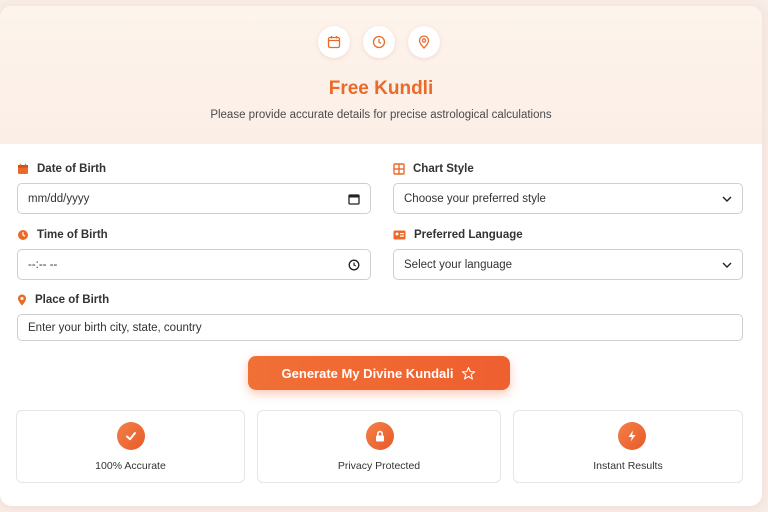 This screenshot has height=512, width=768. What do you see at coordinates (379, 466) in the screenshot?
I see `feature-privacy-label: Privacy Protected` at bounding box center [379, 466].